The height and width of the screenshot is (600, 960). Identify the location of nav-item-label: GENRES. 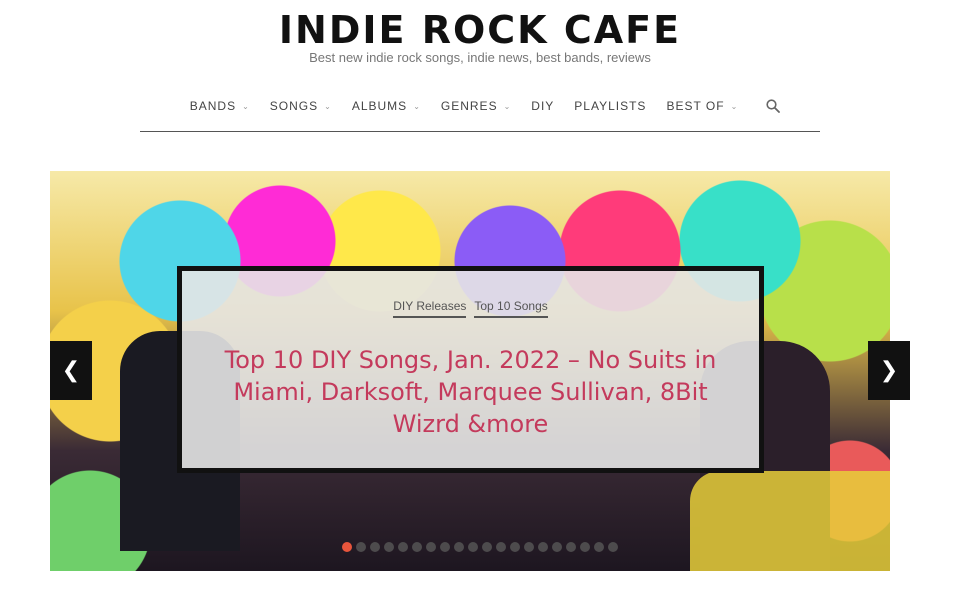
(469, 106).